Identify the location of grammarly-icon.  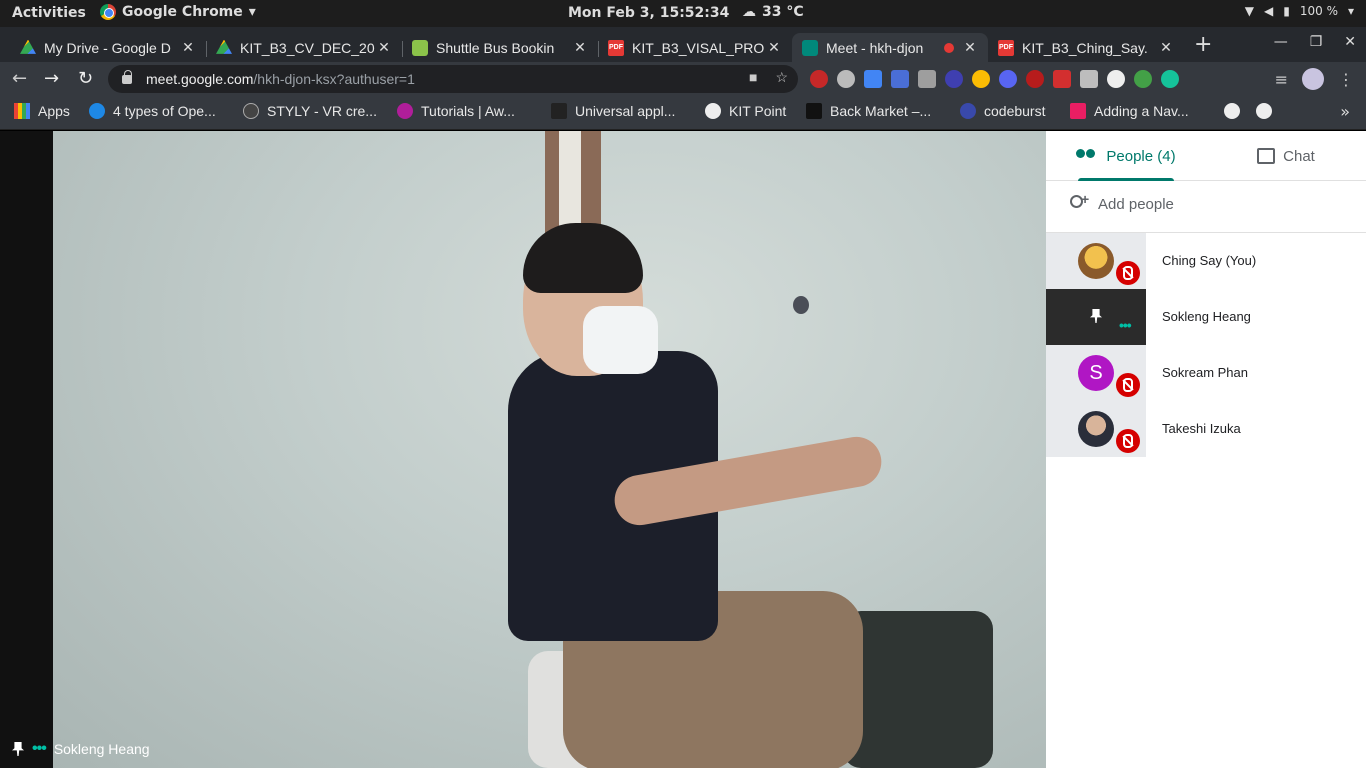
(1170, 79).